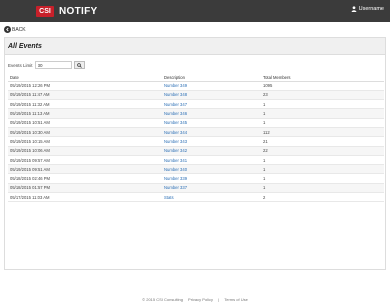  I want to click on event-total-members: 2, so click(323, 197).